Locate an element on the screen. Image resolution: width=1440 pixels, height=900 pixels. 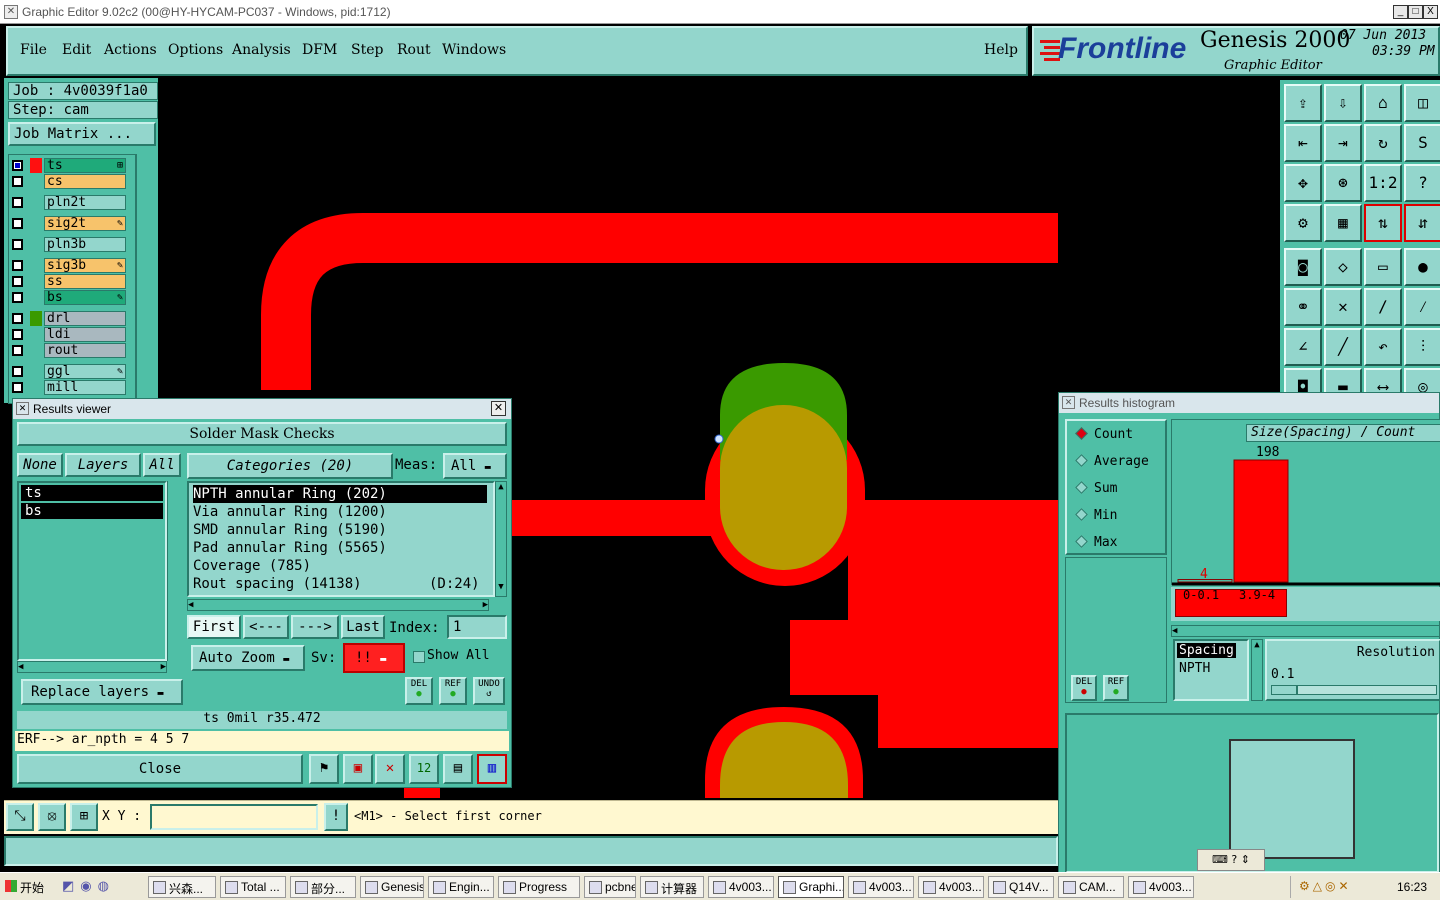
layers-button: Layers is located at coordinates (103, 465).